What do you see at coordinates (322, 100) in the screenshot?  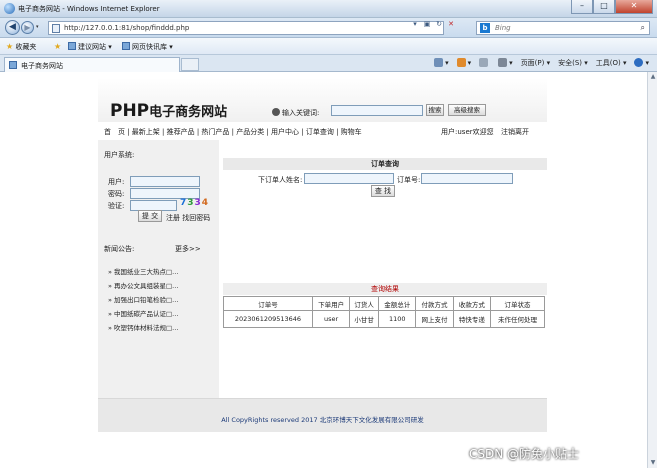 I see `site-header: PHP电子商务网站 输入关键词: 搜索 高级搜索` at bounding box center [322, 100].